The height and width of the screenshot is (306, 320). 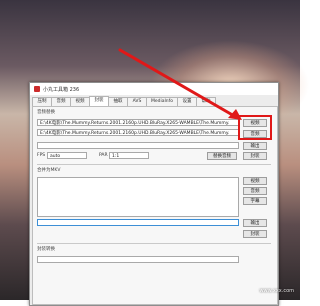 I want to click on annotation-arrow, so click(x=180, y=84).